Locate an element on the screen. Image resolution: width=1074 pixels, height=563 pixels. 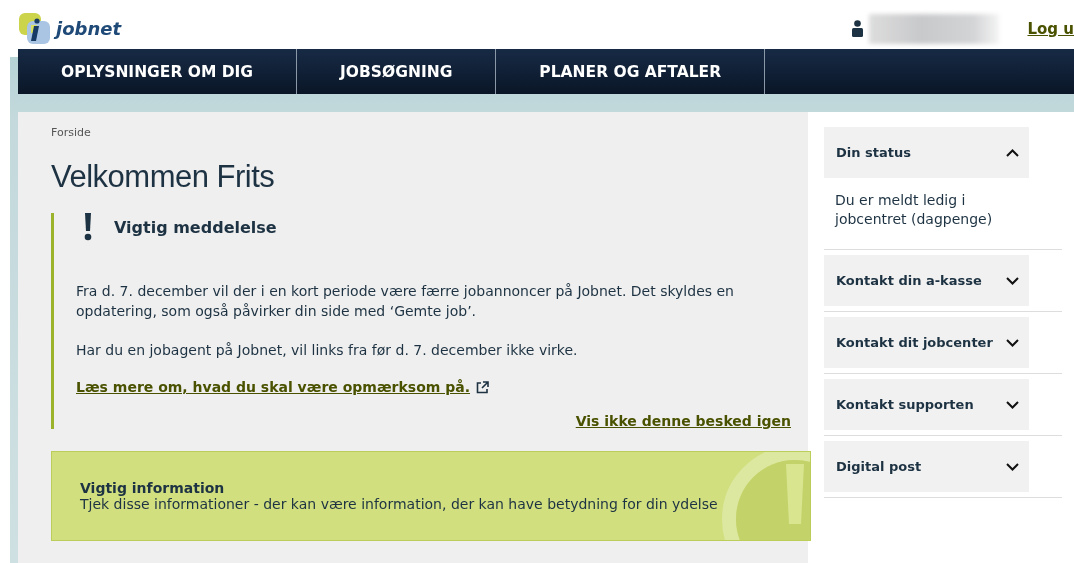
nav-tab: JOBSØGNING is located at coordinates (397, 71).